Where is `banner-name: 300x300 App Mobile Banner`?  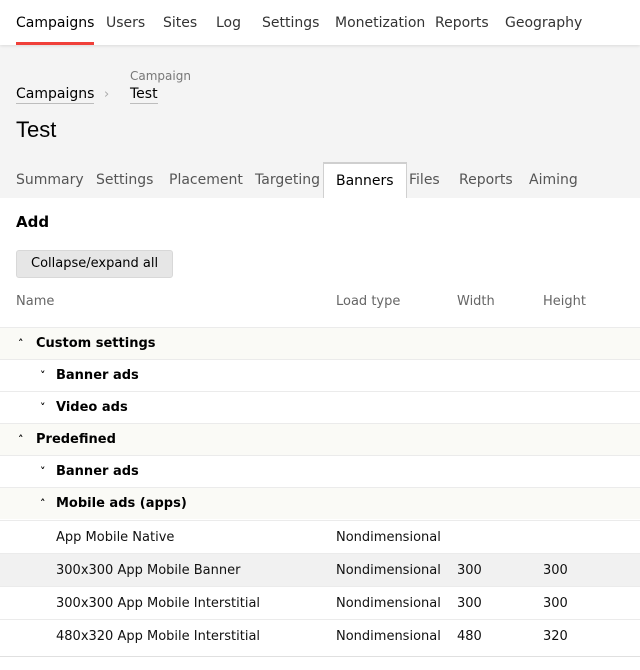
banner-name: 300x300 App Mobile Banner is located at coordinates (148, 570).